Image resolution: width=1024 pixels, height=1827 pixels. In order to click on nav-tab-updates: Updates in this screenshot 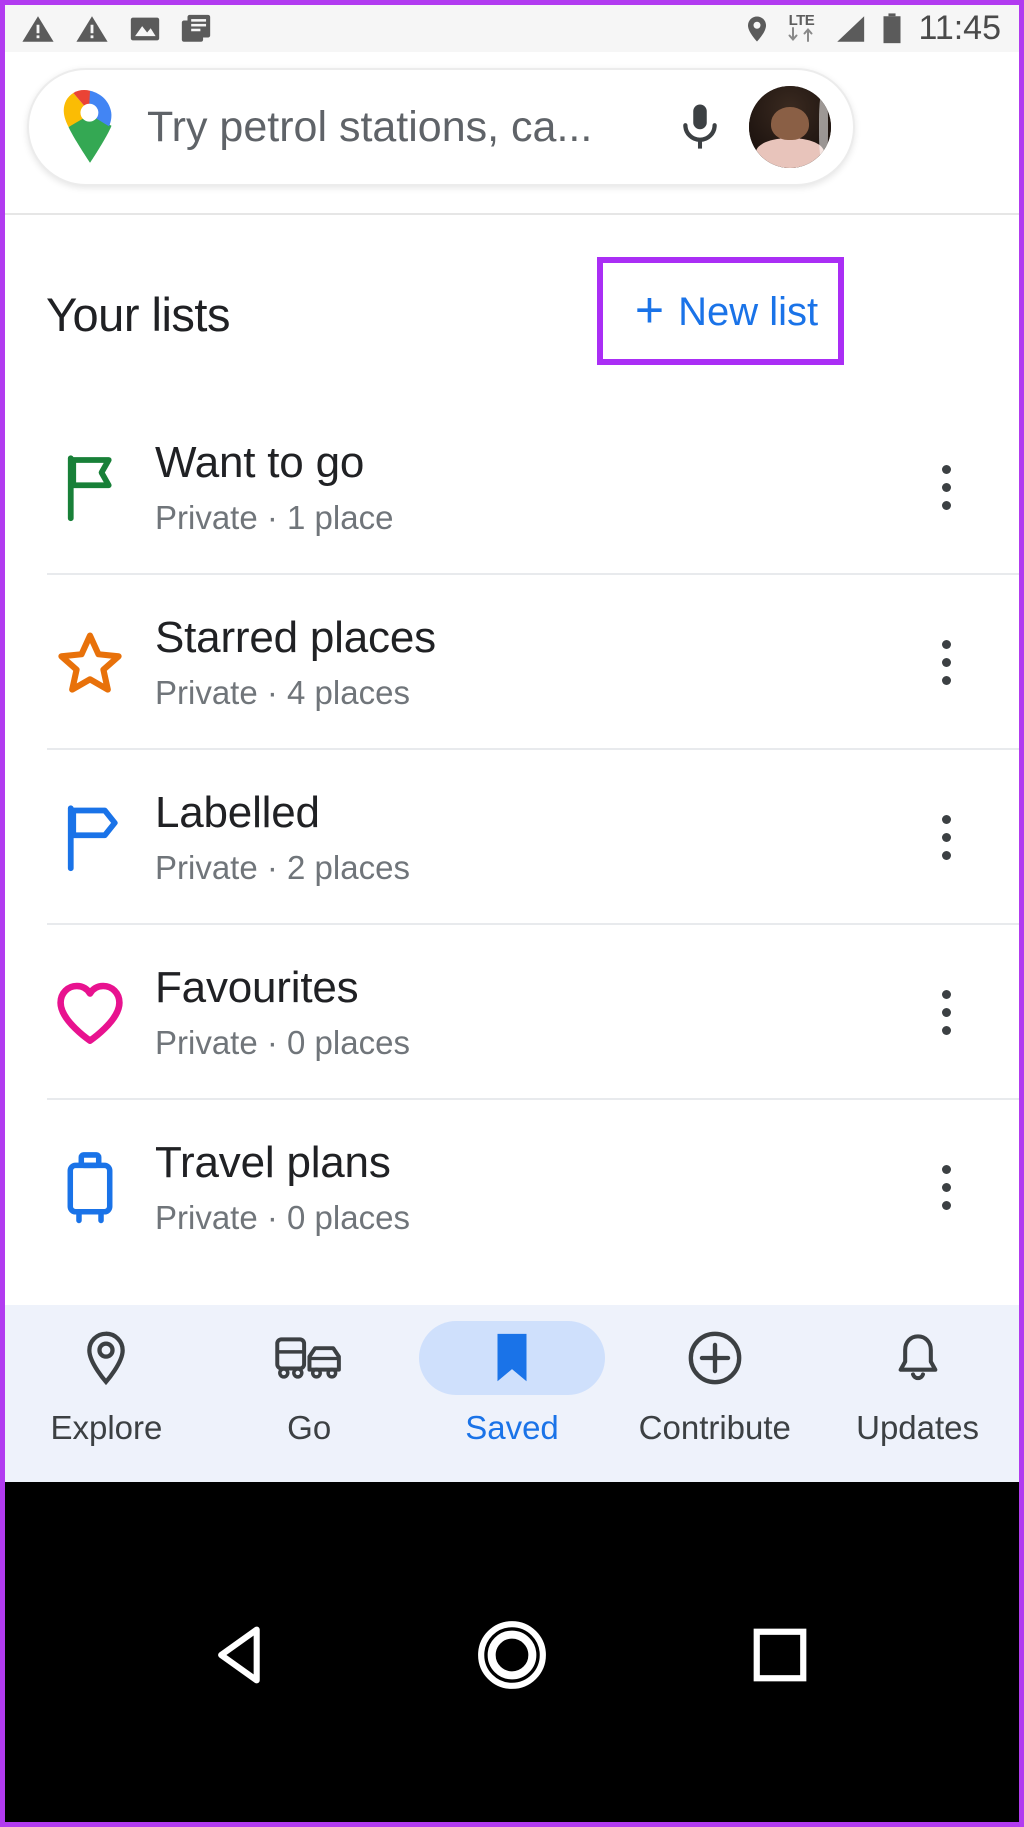, I will do `click(917, 1384)`.